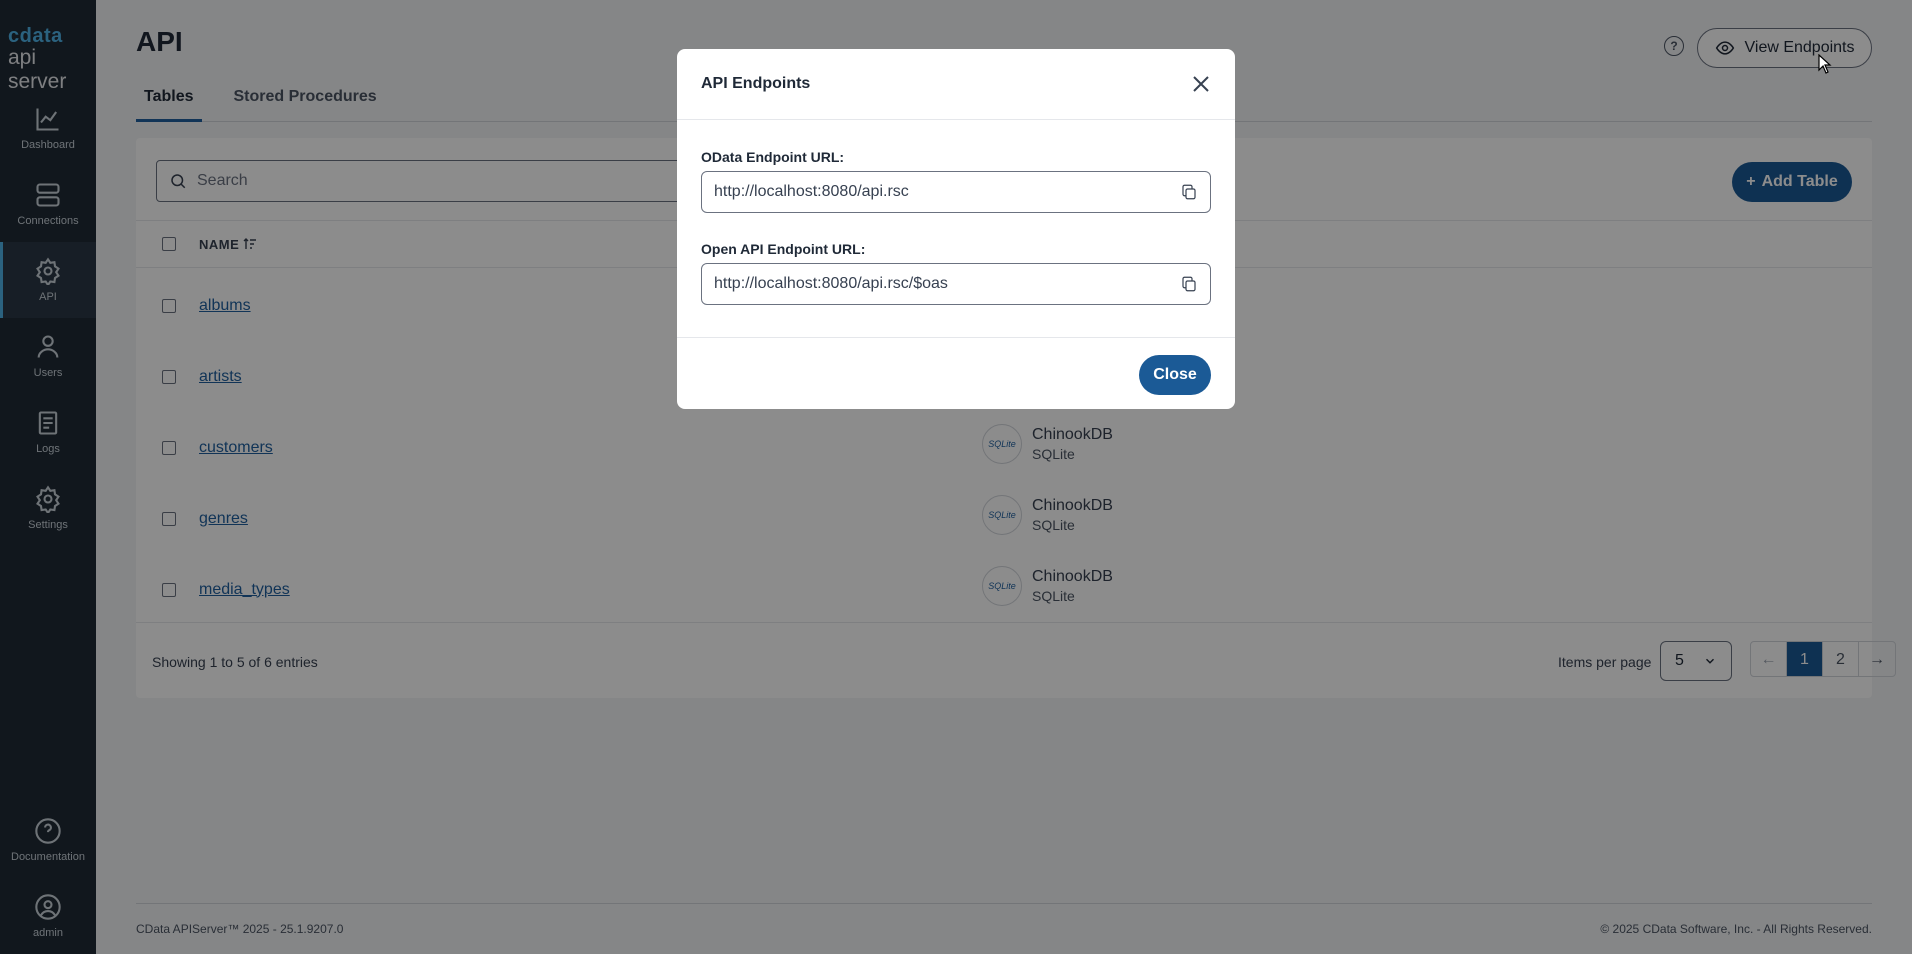 This screenshot has width=1912, height=954. I want to click on close-icon, so click(1201, 84).